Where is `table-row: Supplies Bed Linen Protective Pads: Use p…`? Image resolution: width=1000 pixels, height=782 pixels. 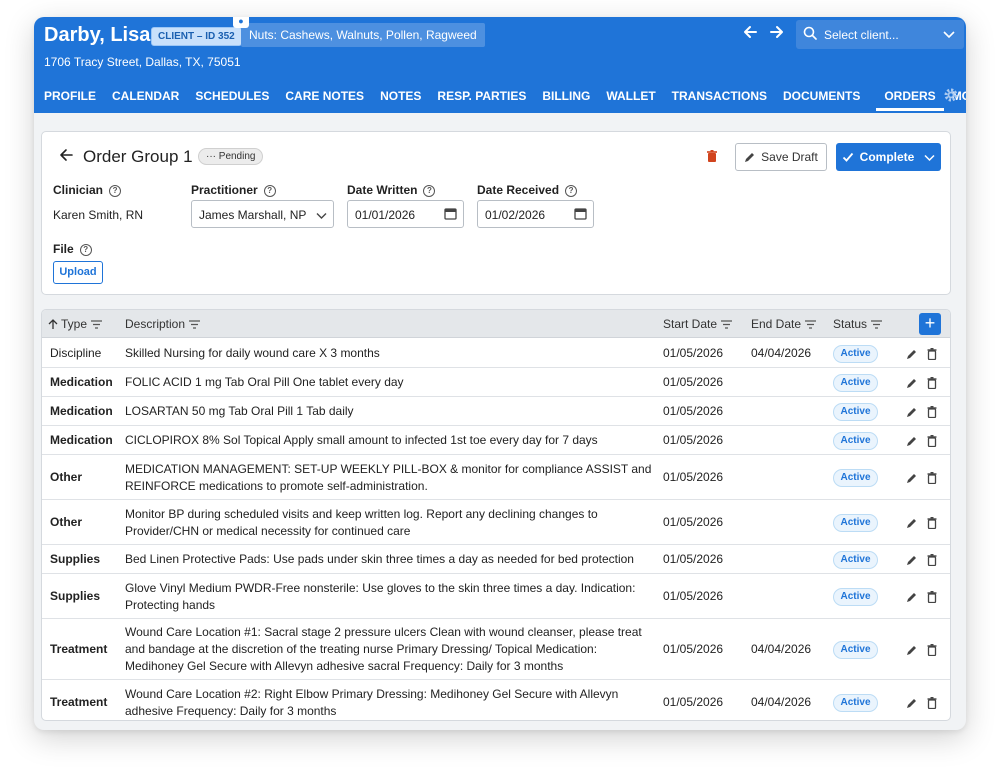 table-row: Supplies Bed Linen Protective Pads: Use p… is located at coordinates (496, 559).